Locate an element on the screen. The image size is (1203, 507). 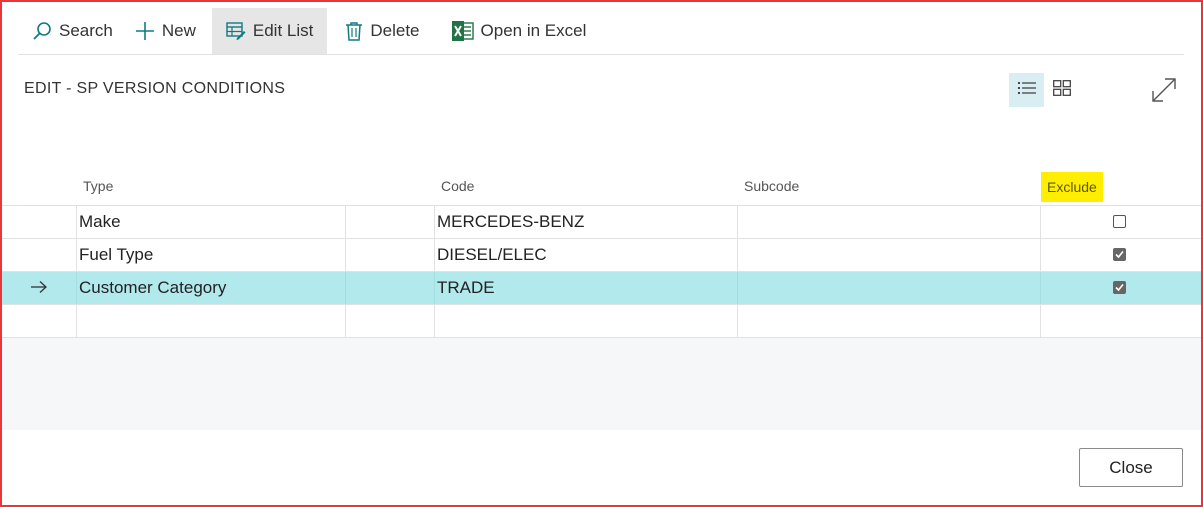
expand-icon is located at coordinates (1164, 92).